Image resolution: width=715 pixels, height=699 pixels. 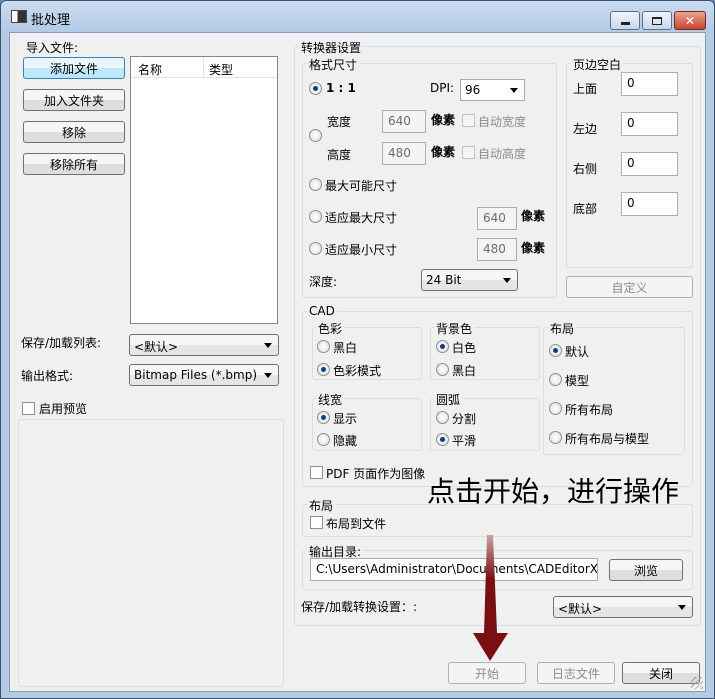 I want to click on color-bw-radio, so click(x=323, y=346).